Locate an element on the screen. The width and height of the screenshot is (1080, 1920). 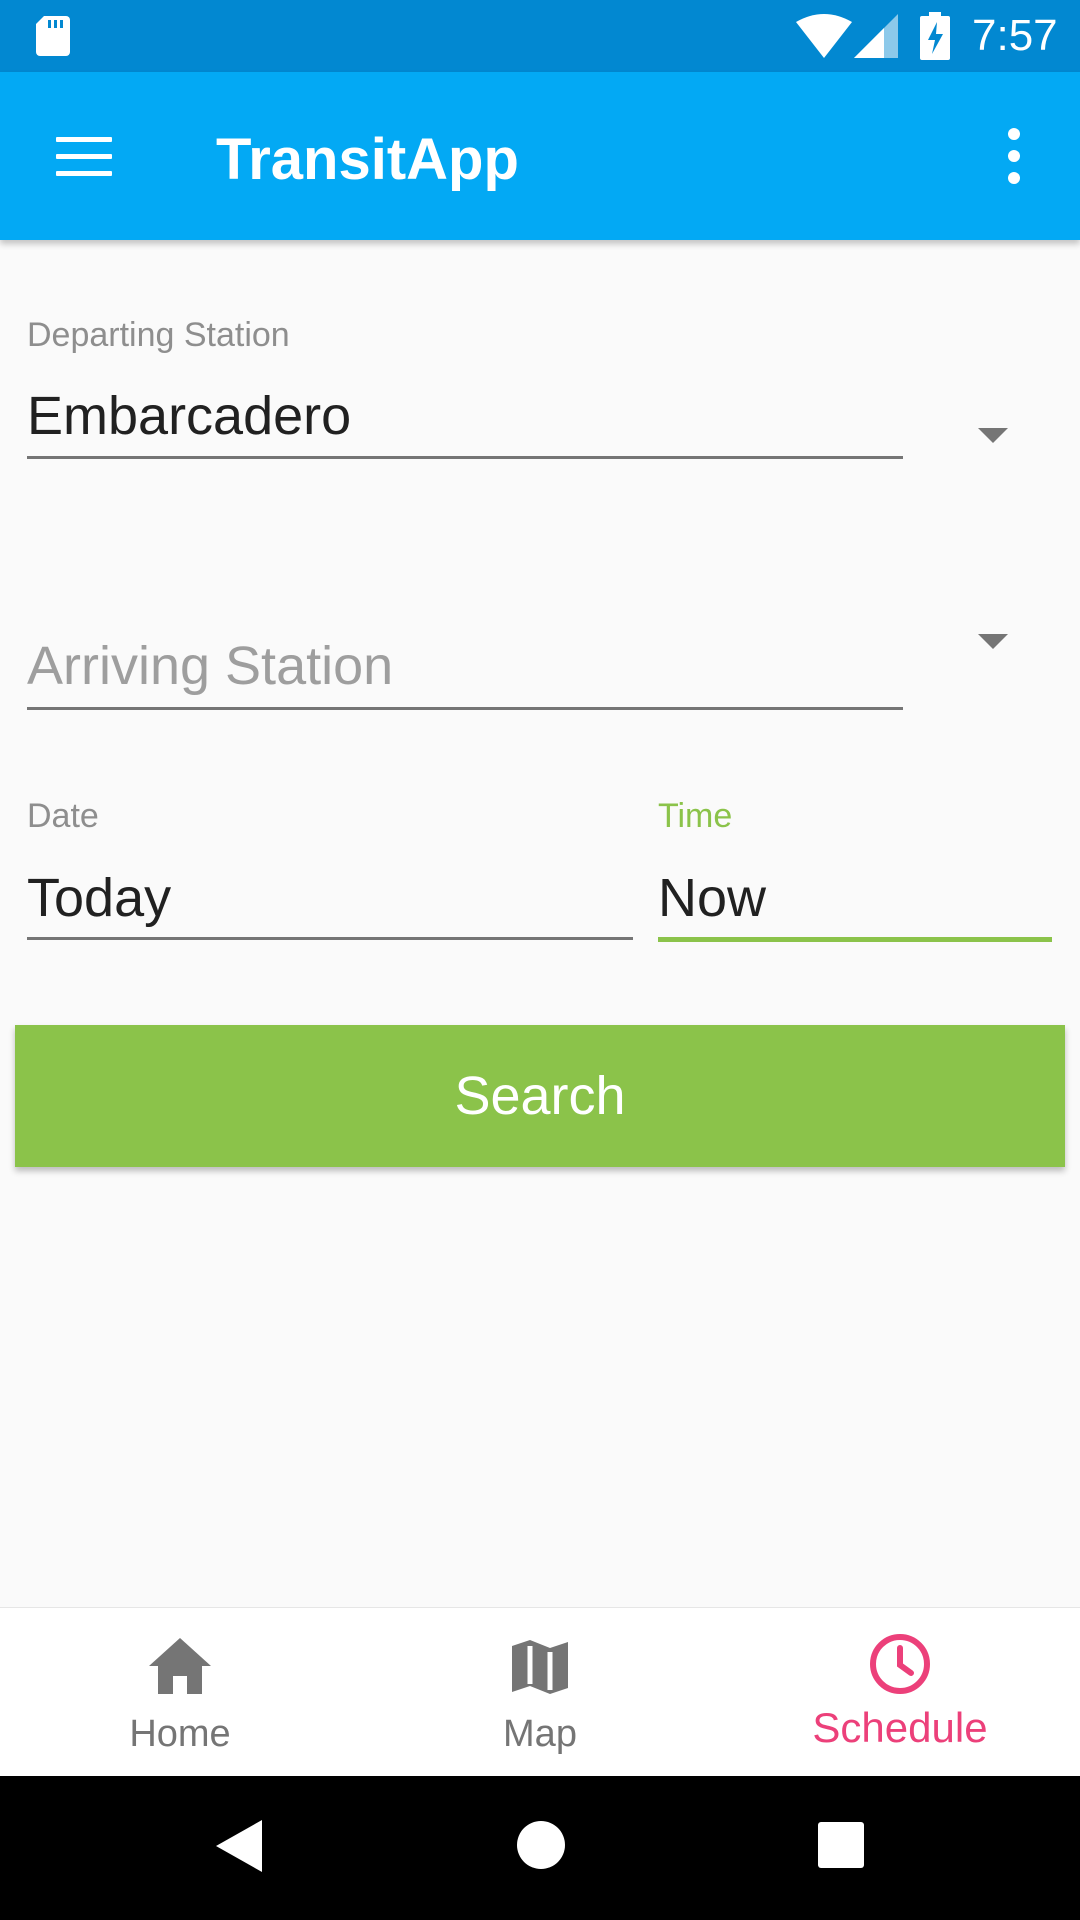
bottom-navigation: Home Map Schedule is located at coordinates (540, 1691).